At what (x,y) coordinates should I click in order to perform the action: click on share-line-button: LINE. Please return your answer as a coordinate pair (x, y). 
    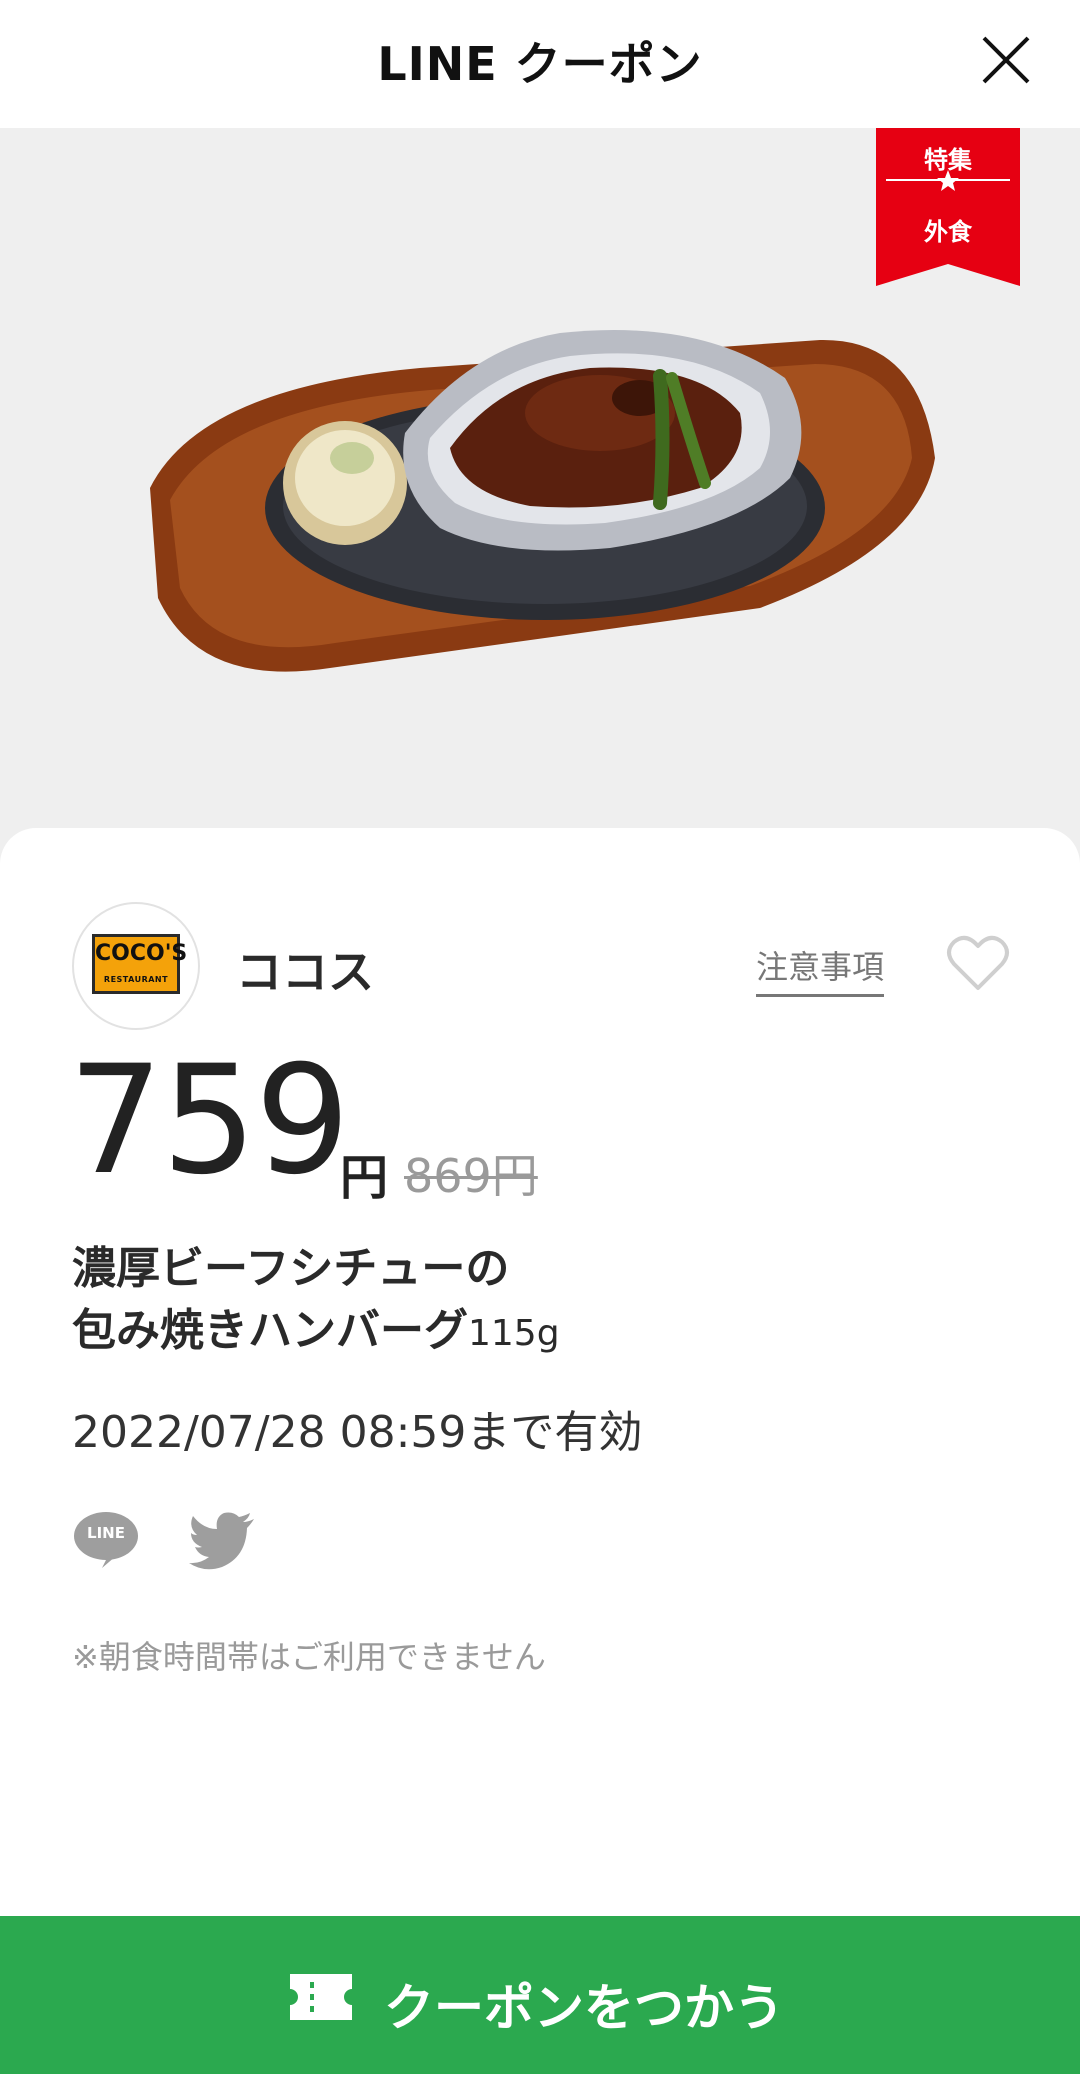
    Looking at the image, I should click on (106, 1540).